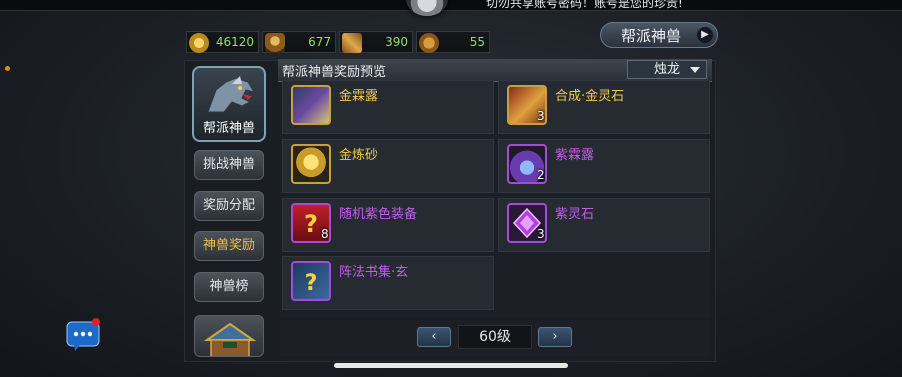  Describe the element at coordinates (388, 283) in the screenshot. I see `reward-item: ? 阵法书集·玄` at that location.